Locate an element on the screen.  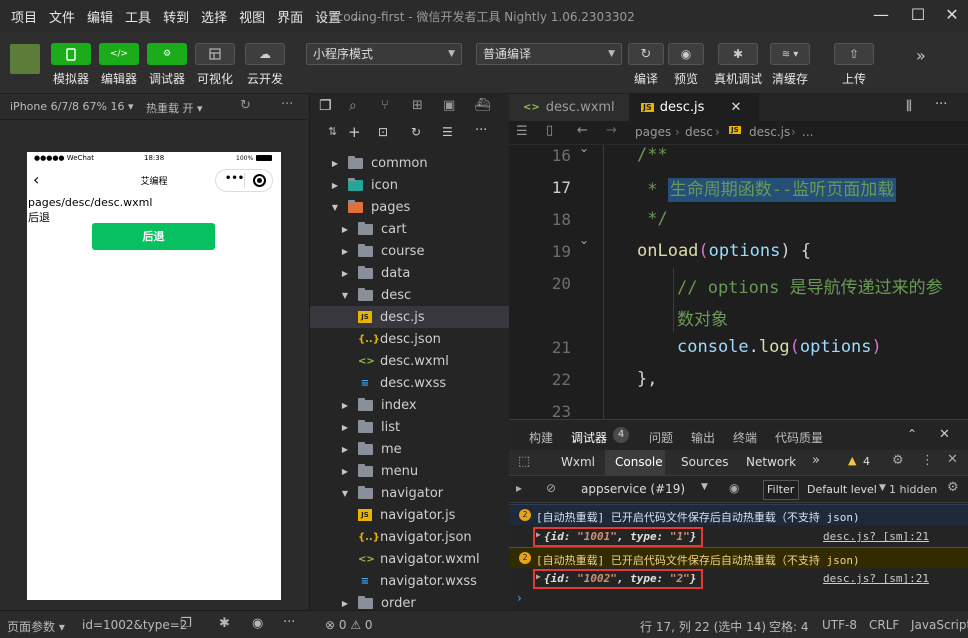
more-chevron-icon: » is located at coordinates (921, 55).